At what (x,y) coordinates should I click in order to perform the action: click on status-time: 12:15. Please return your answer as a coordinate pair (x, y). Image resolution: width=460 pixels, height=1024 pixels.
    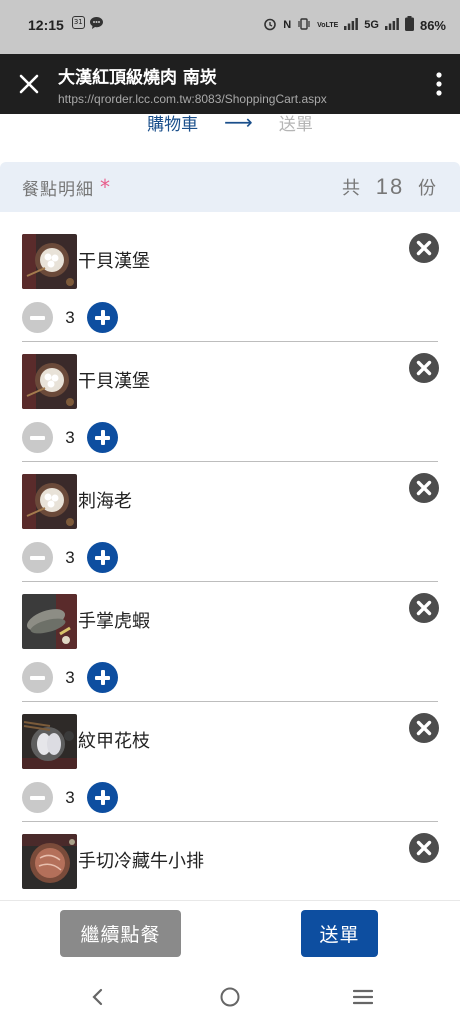
    Looking at the image, I should click on (46, 25).